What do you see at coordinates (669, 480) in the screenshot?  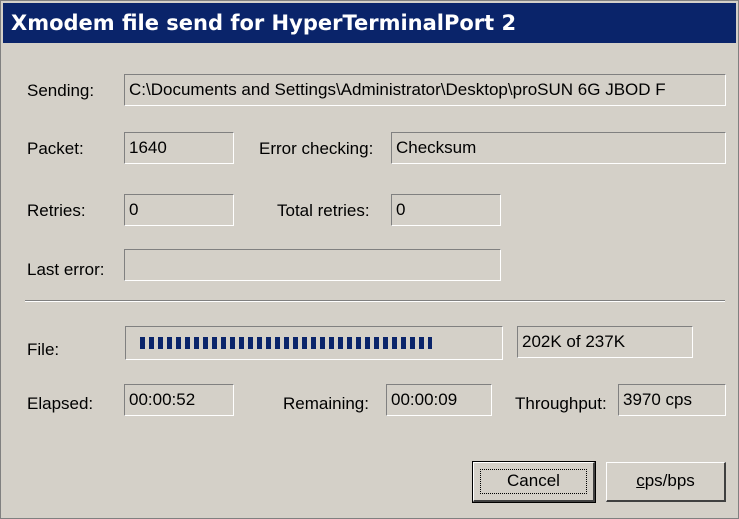 I see `cps-bps-rest: ps/bps` at bounding box center [669, 480].